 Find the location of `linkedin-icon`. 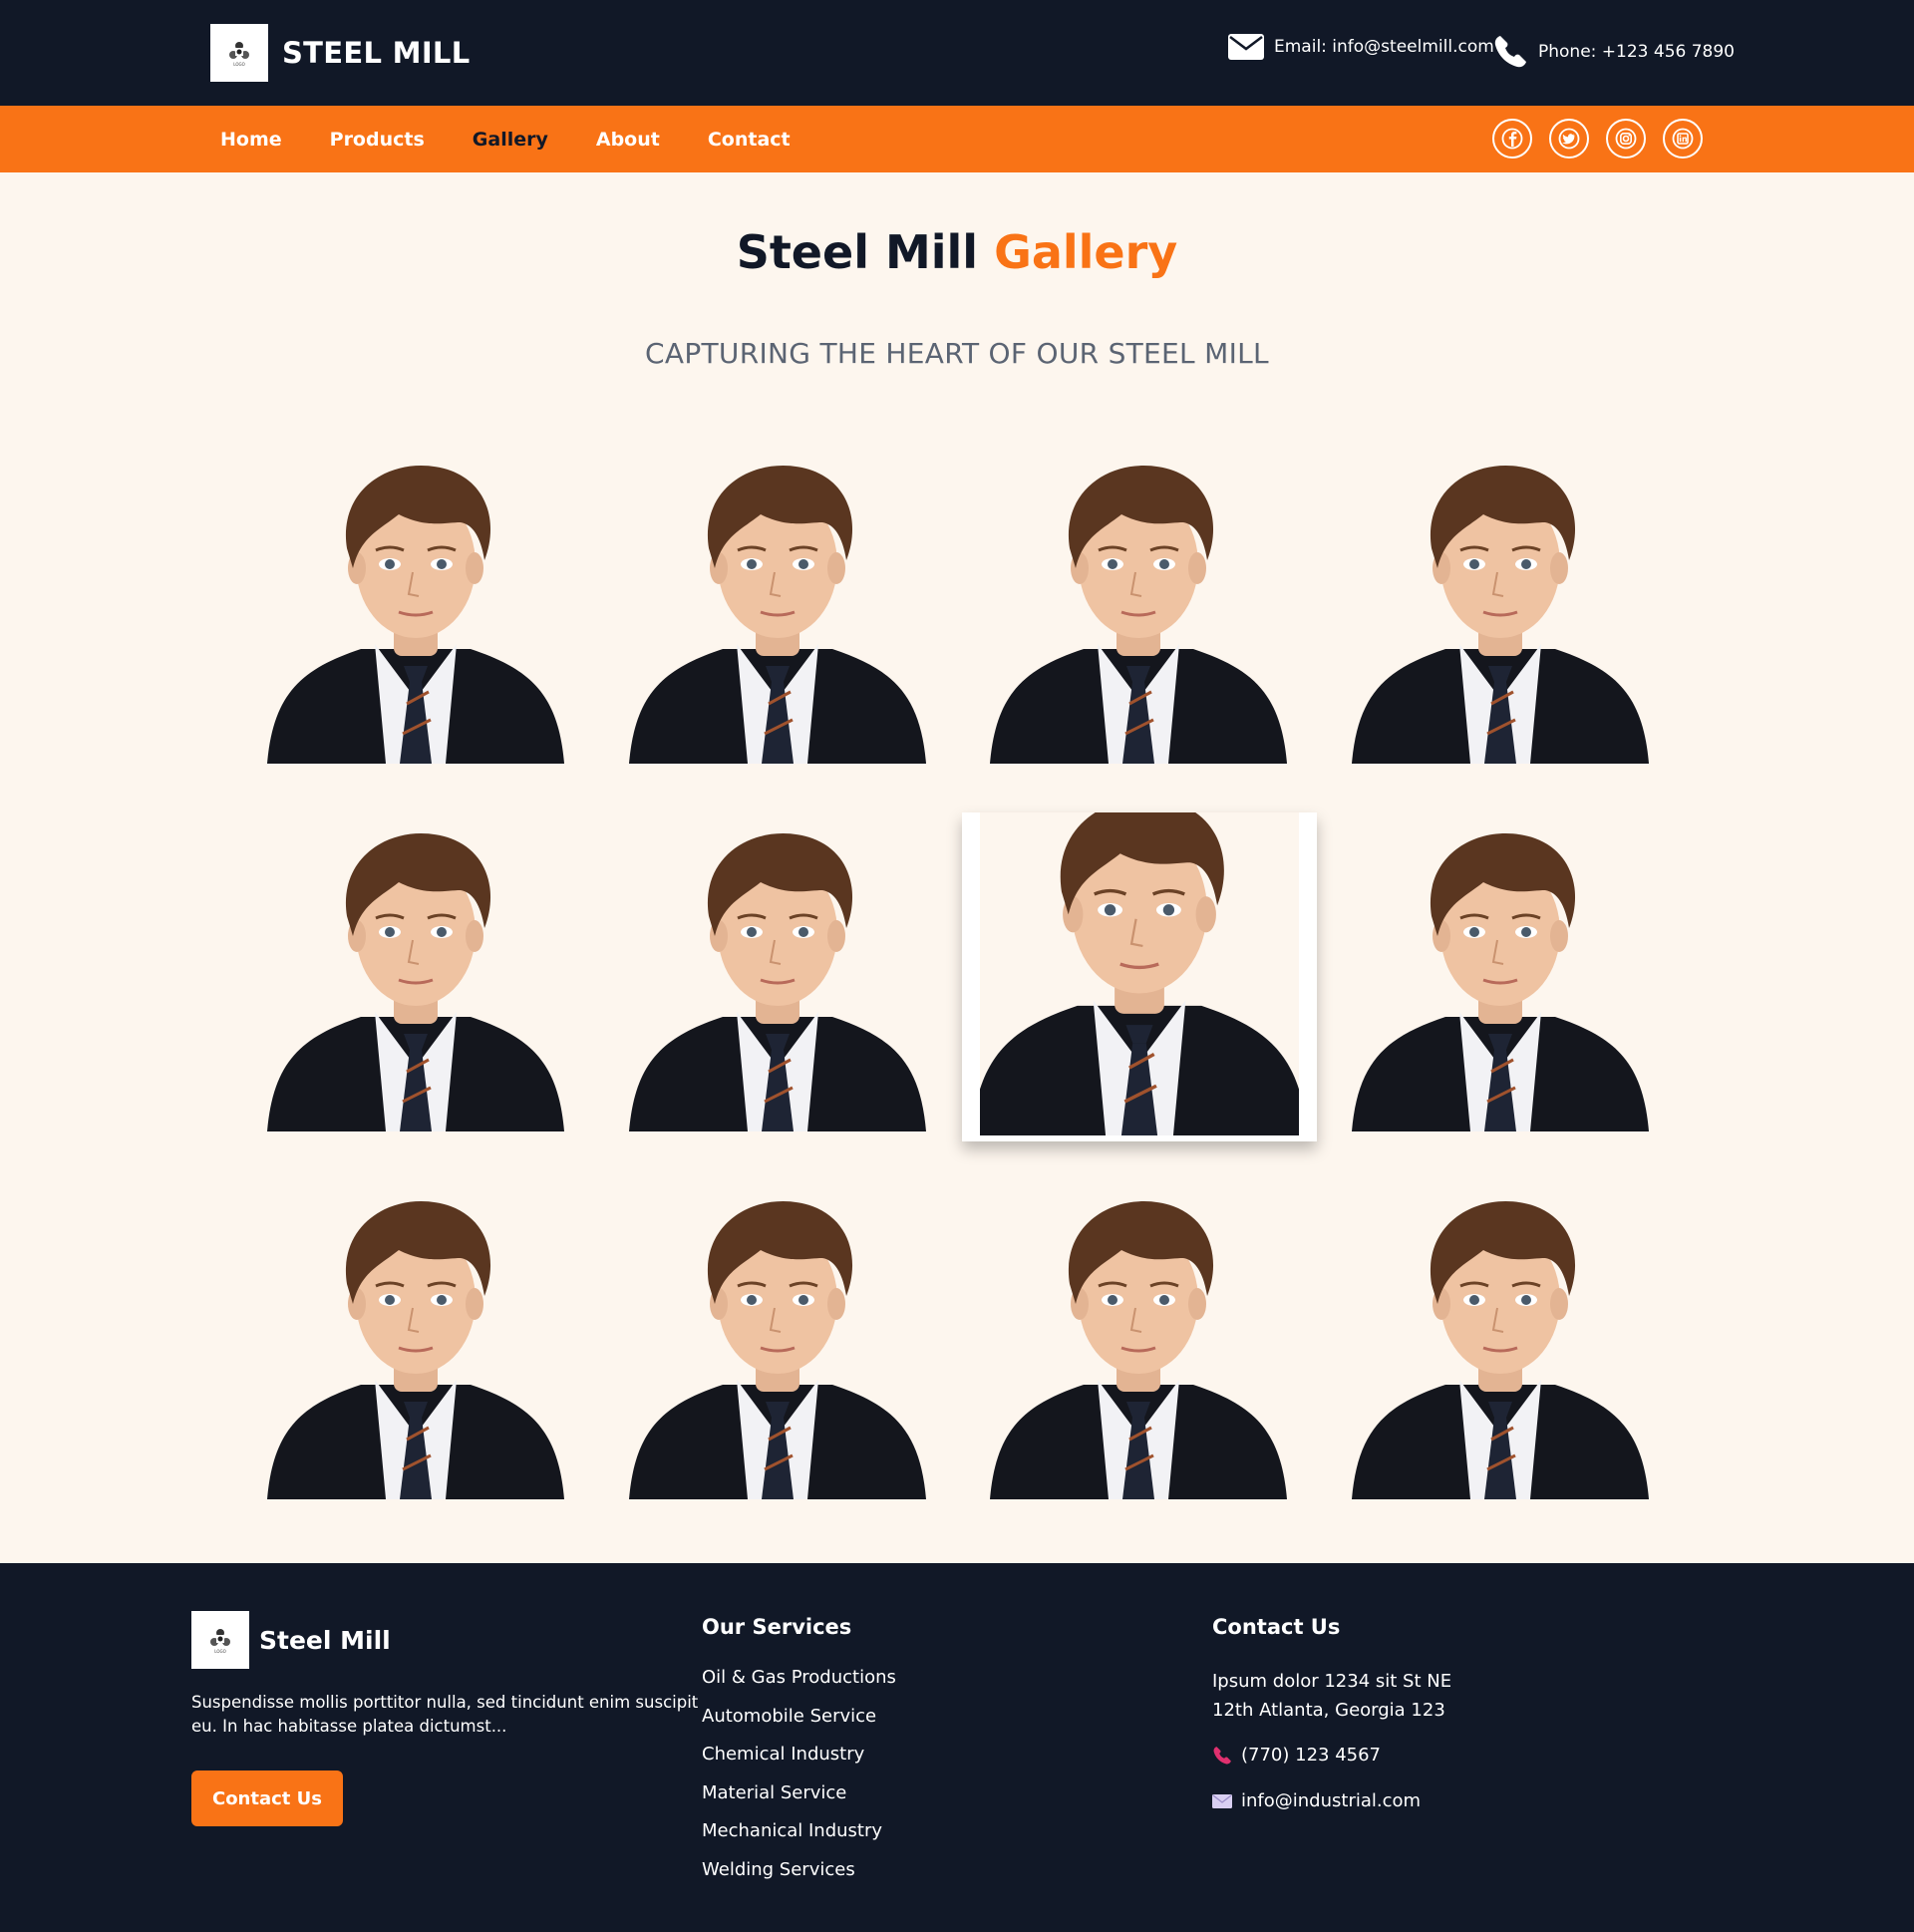

linkedin-icon is located at coordinates (1683, 139).